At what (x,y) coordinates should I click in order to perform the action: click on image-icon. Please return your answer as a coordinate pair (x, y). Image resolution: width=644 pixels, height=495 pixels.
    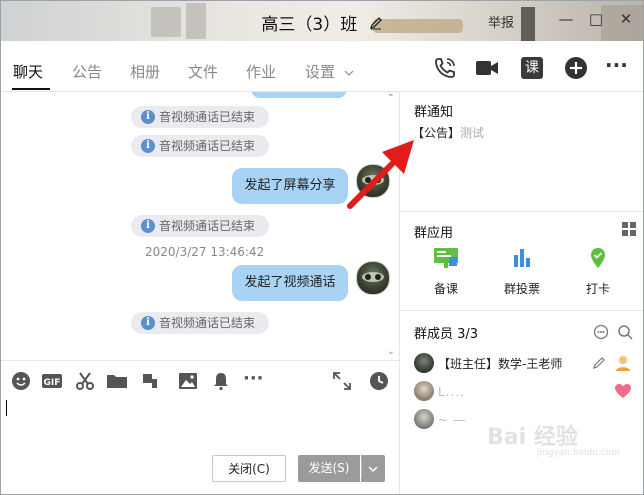
    Looking at the image, I should click on (188, 381).